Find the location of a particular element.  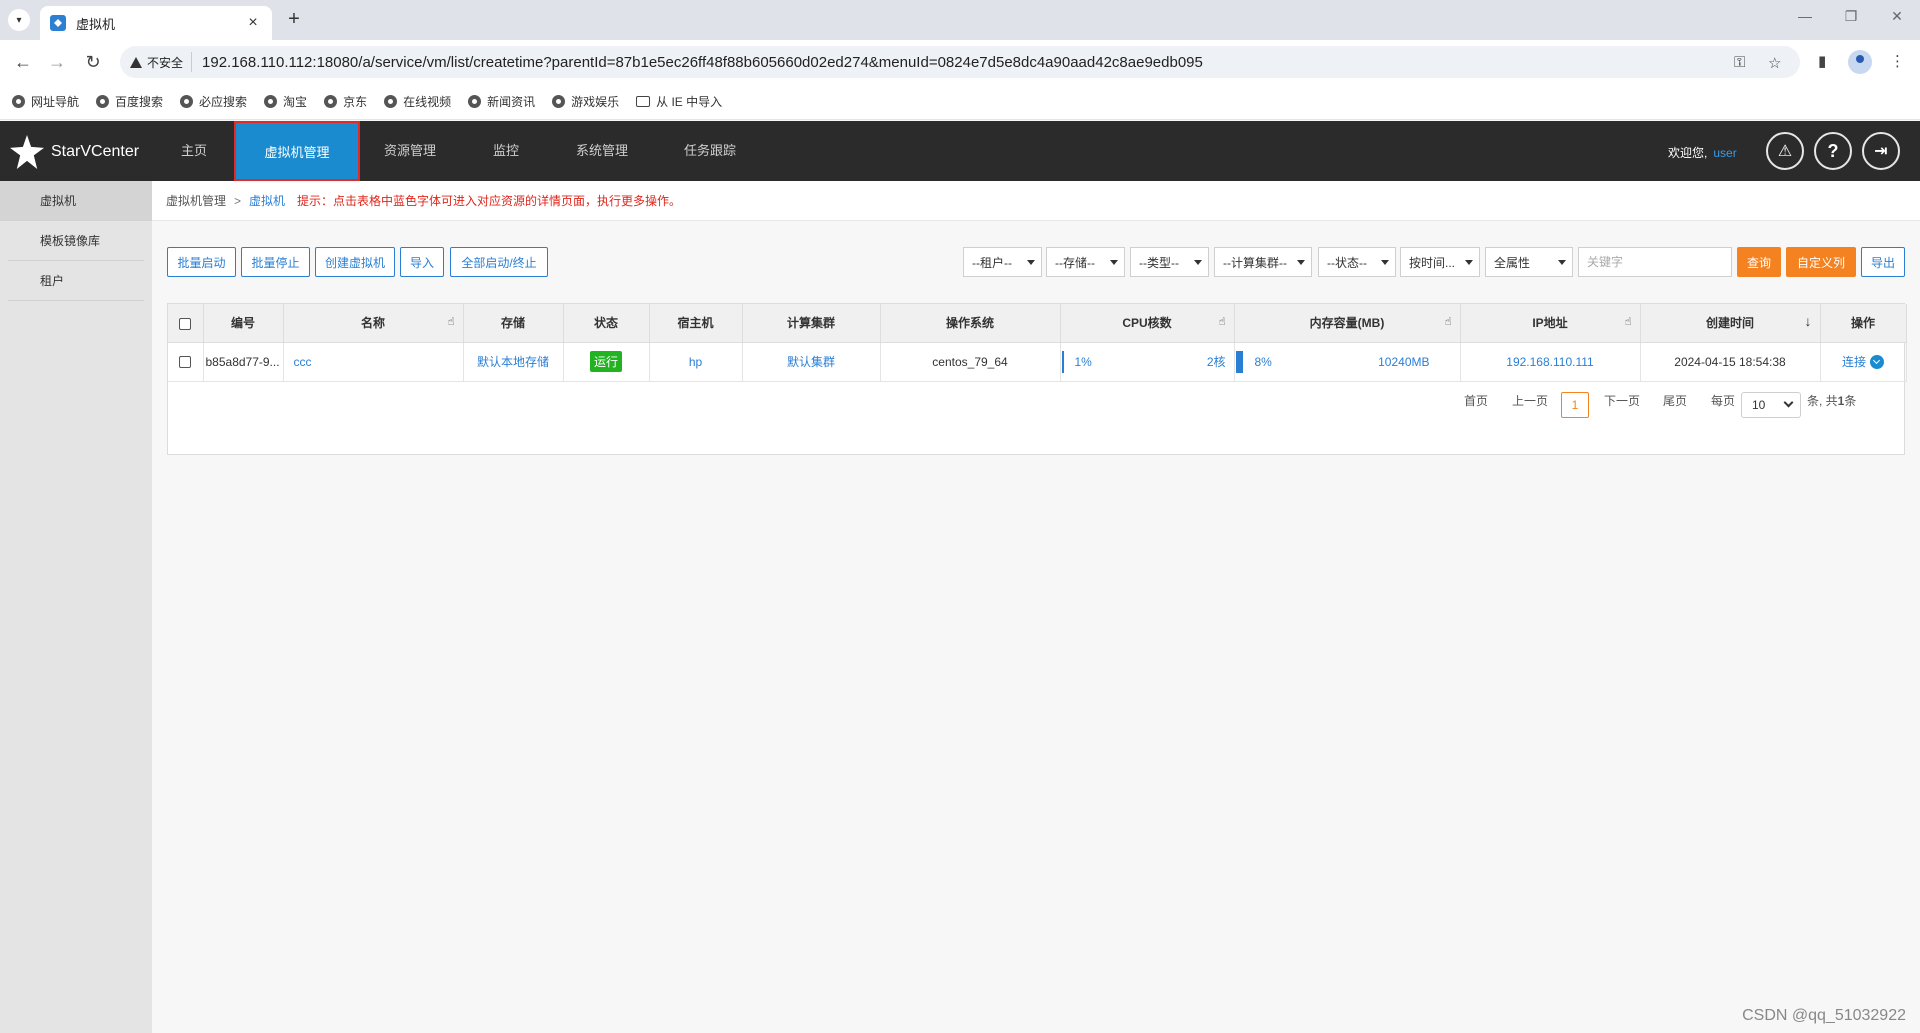

custom-columns-button: 自定义列 is located at coordinates (1821, 262).